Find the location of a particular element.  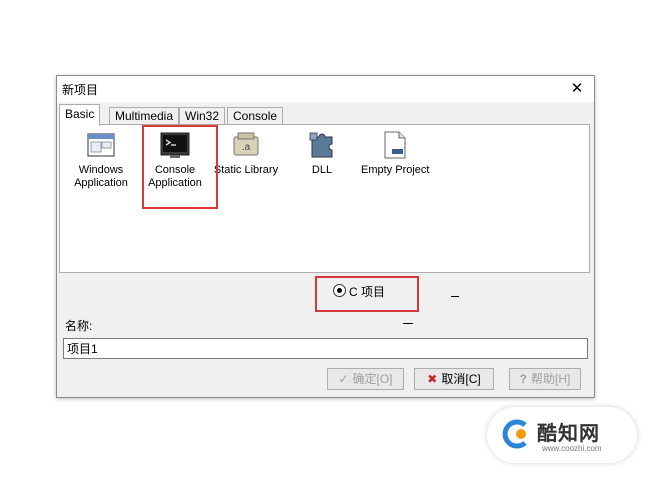

project-label: Empty Project is located at coordinates (395, 170).